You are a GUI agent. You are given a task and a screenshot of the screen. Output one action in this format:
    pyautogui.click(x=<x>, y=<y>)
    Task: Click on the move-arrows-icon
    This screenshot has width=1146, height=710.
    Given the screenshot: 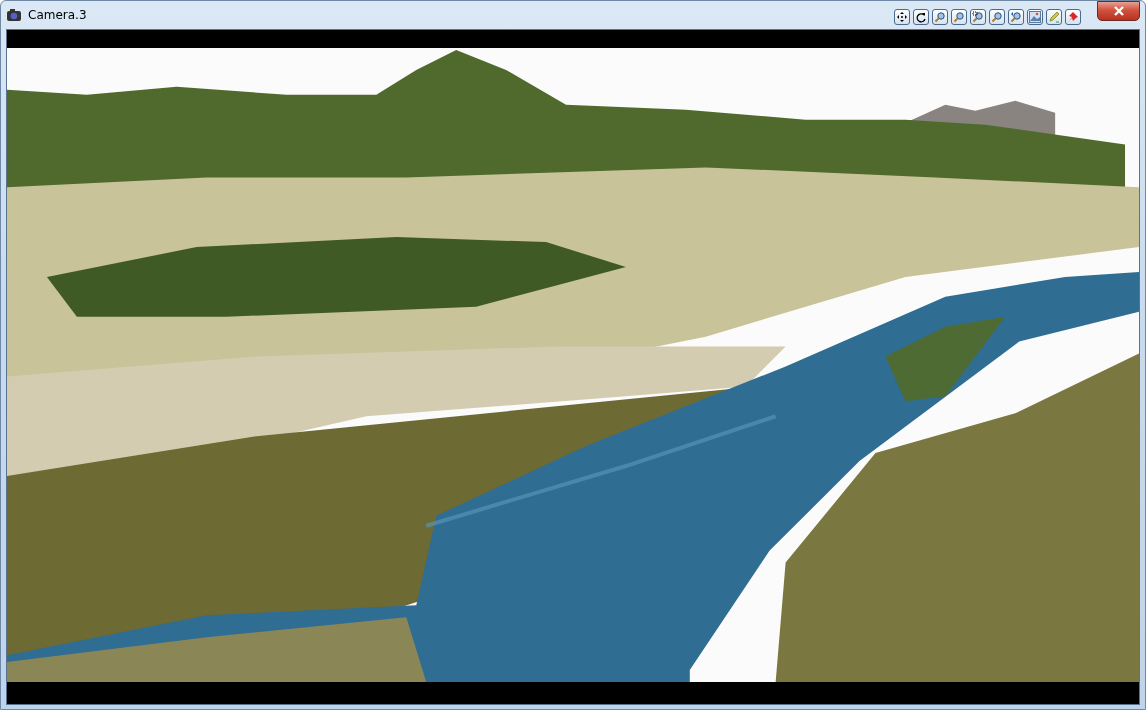 What is the action you would take?
    pyautogui.click(x=902, y=17)
    